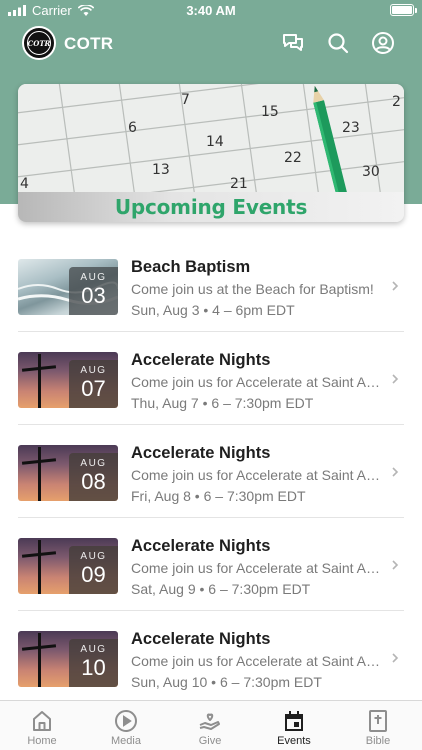 The image size is (422, 750). I want to click on date-badge: AUG 09, so click(93, 570).